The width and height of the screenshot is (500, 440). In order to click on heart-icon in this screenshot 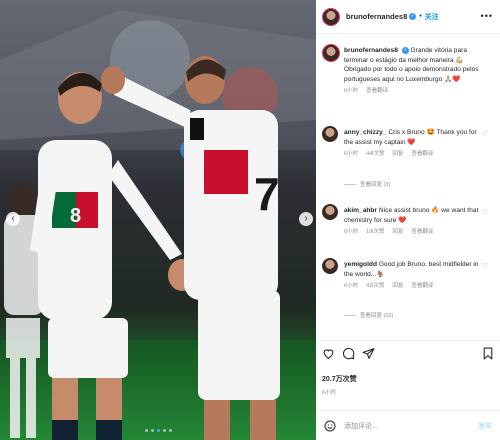, I will do `click(328, 353)`.